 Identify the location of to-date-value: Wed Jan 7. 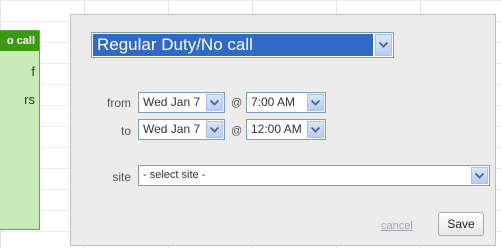
(172, 129).